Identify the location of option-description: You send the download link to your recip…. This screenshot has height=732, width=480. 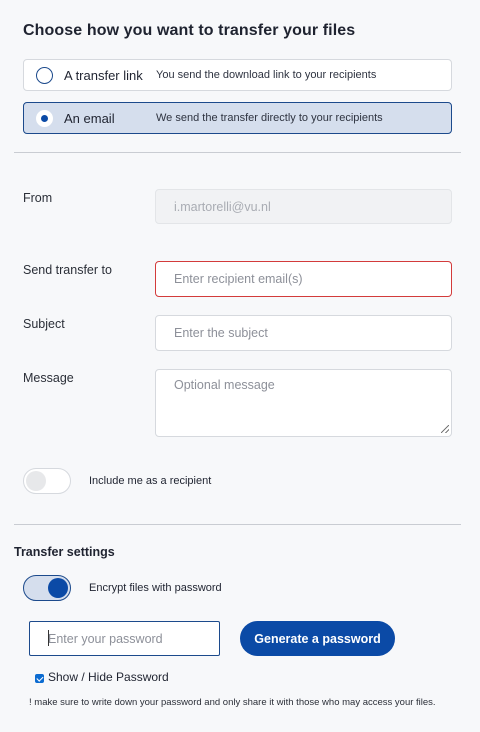
(266, 75).